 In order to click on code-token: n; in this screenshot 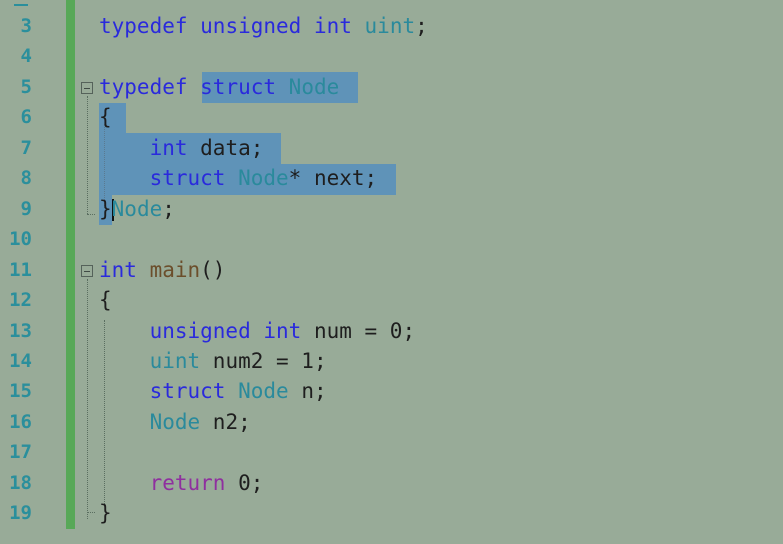, I will do `click(314, 391)`.